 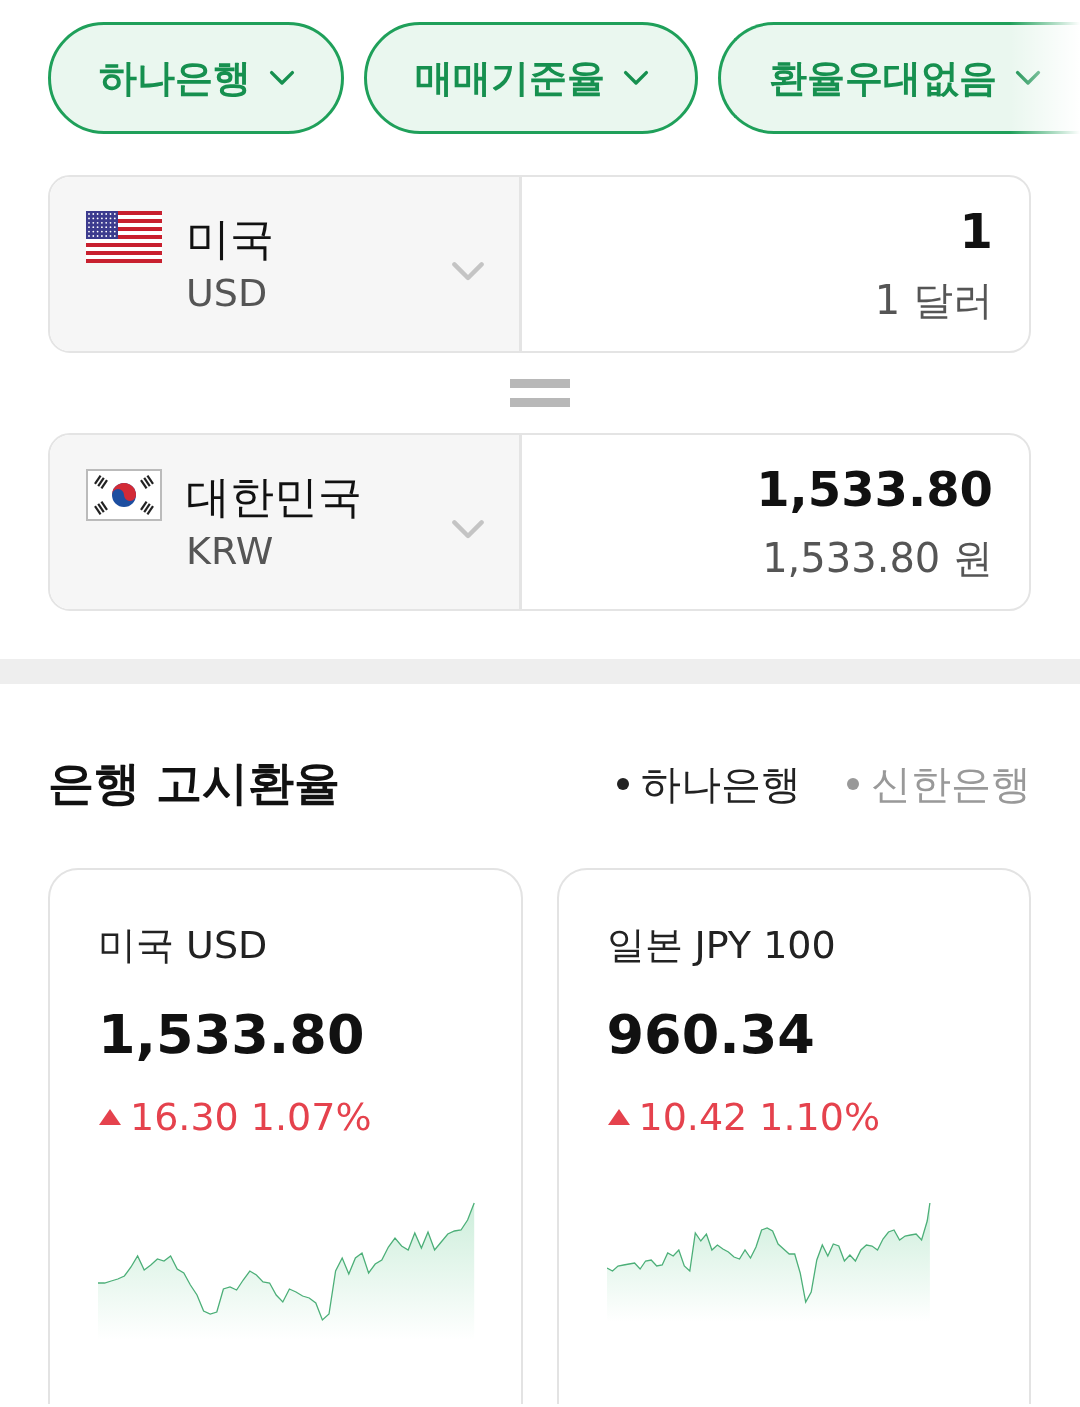 What do you see at coordinates (251, 1117) in the screenshot?
I see `rate-change: 16.30 1.07%` at bounding box center [251, 1117].